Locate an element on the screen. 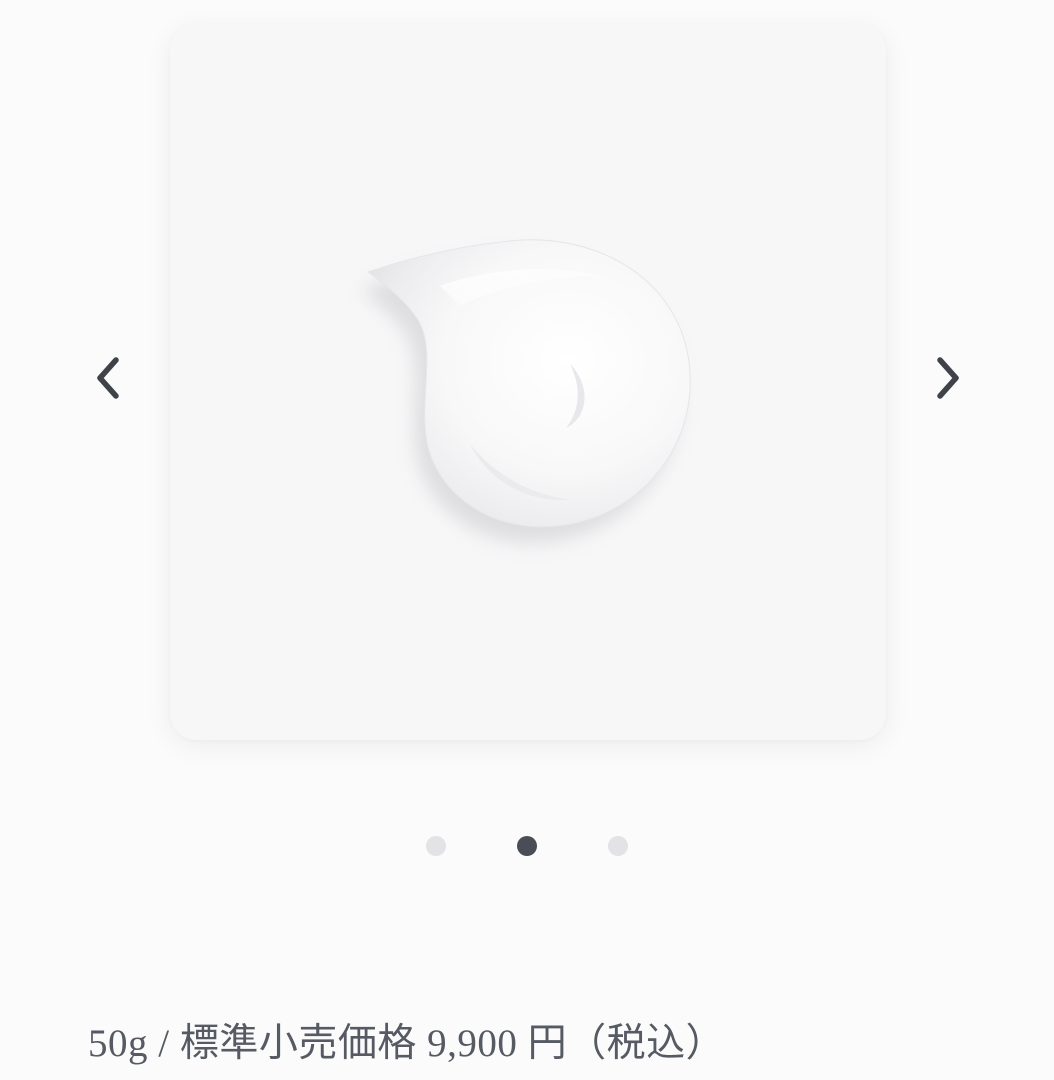 This screenshot has width=1054, height=1080. carousel-dot-2-active is located at coordinates (527, 846).